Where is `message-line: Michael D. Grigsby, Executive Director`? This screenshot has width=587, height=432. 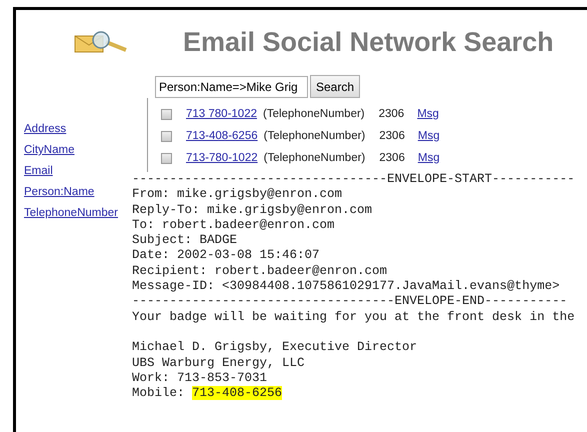
message-line: Michael D. Grigsby, Executive Director is located at coordinates (275, 347).